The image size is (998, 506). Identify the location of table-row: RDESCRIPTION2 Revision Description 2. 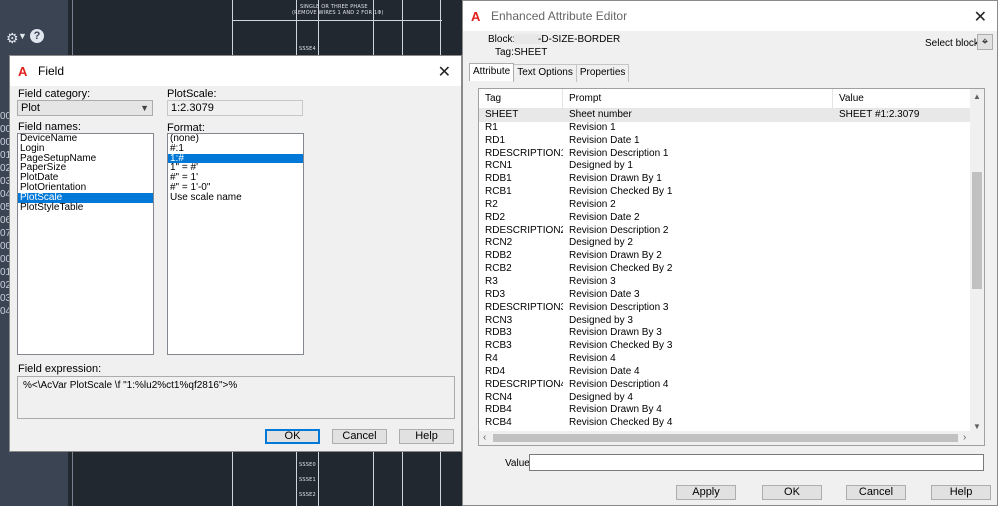
(725, 231).